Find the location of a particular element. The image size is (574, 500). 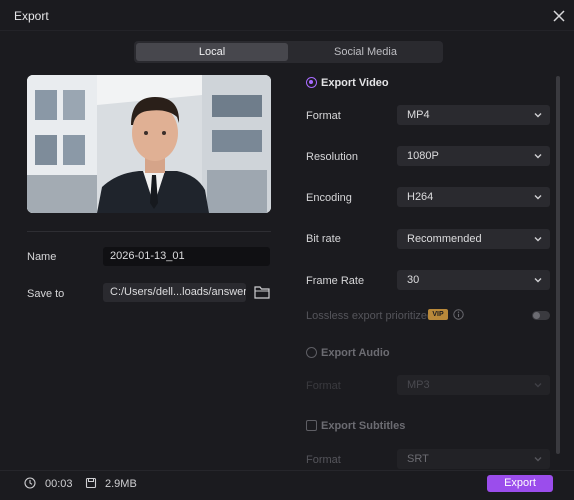

file-size-icon is located at coordinates (91, 483).